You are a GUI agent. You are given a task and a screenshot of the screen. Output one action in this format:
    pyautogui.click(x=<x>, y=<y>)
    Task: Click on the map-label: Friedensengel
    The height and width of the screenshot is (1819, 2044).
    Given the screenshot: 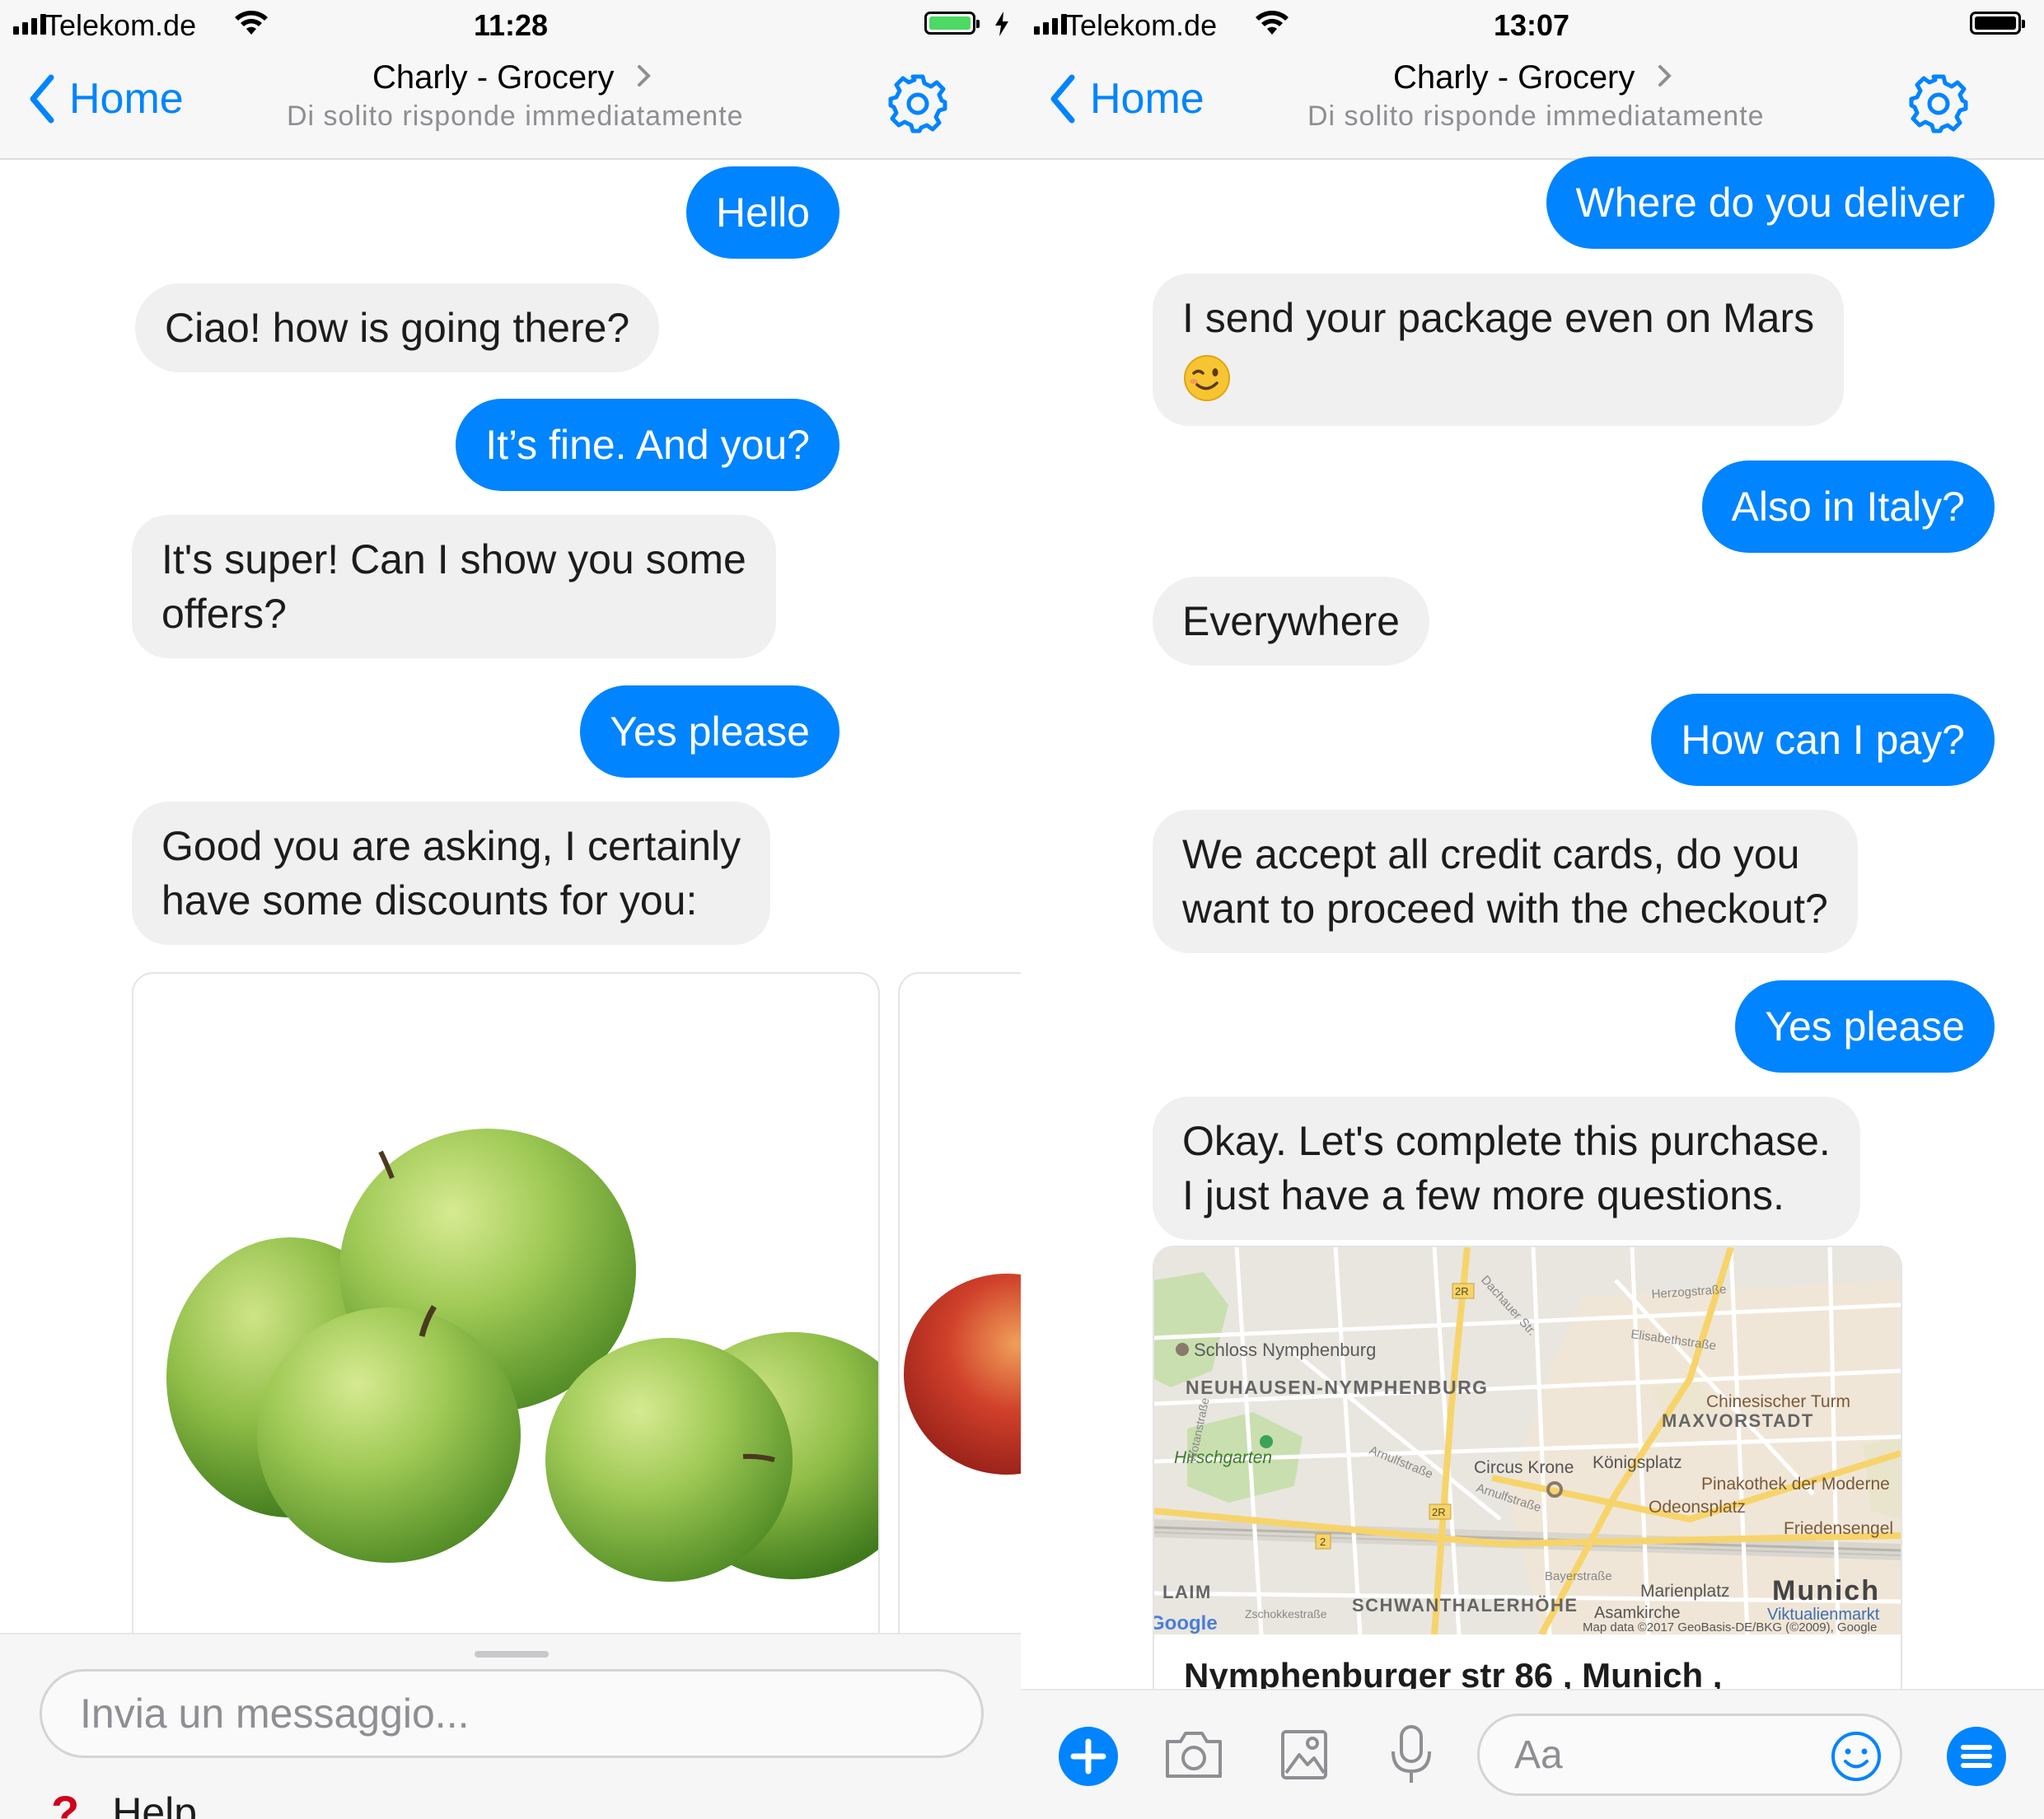 What is the action you would take?
    pyautogui.click(x=1838, y=1528)
    